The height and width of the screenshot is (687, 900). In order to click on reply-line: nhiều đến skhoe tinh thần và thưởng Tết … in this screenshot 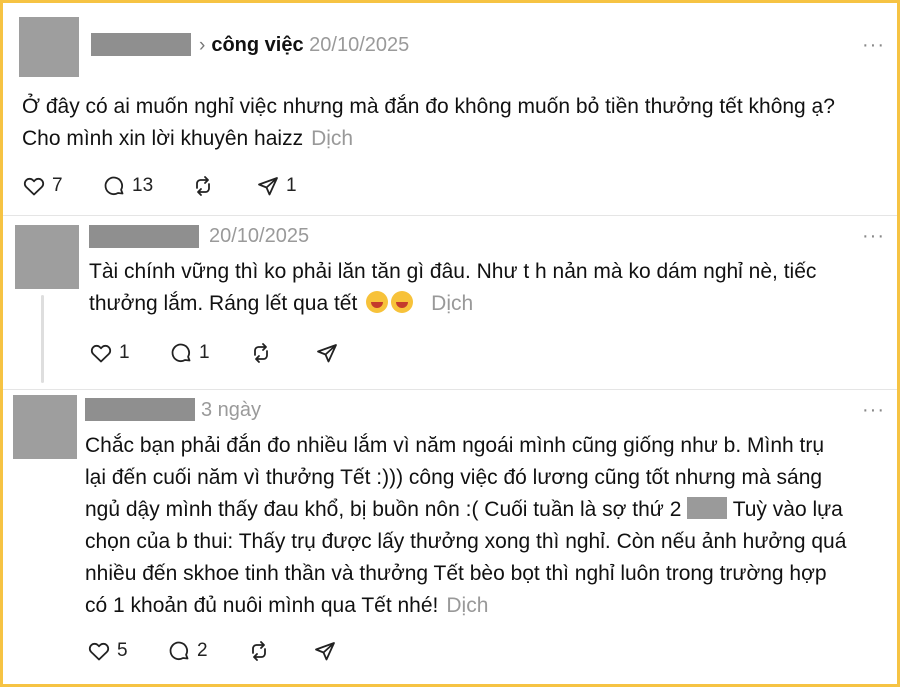, I will do `click(456, 573)`.